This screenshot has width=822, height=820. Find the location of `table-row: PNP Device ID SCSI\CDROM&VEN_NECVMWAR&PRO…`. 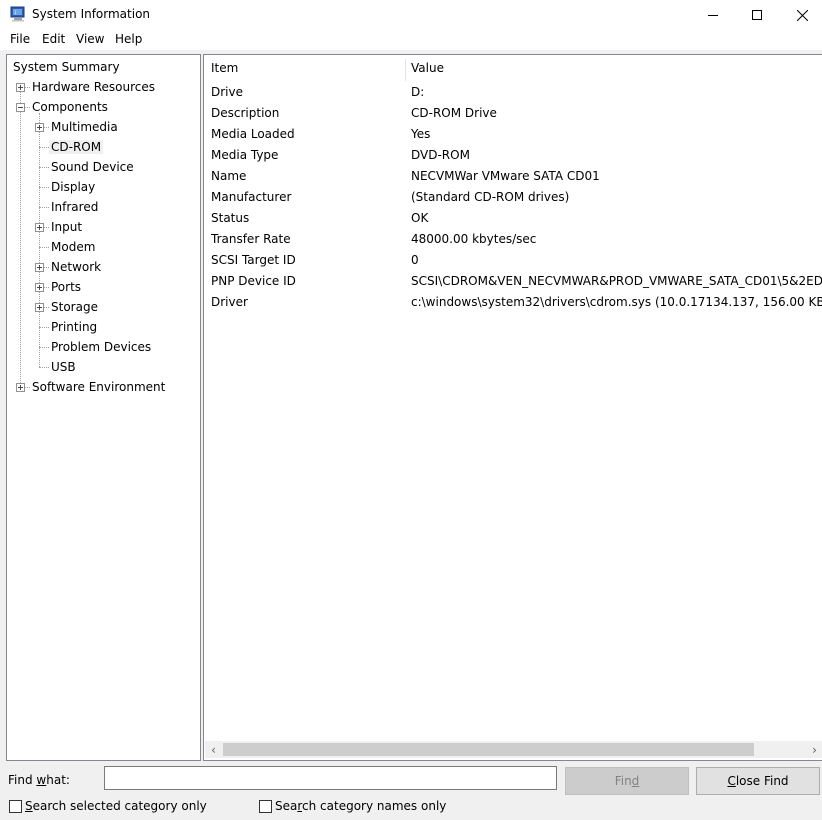

table-row: PNP Device ID SCSI\CDROM&VEN_NECVMWAR&PRO… is located at coordinates (513, 281).